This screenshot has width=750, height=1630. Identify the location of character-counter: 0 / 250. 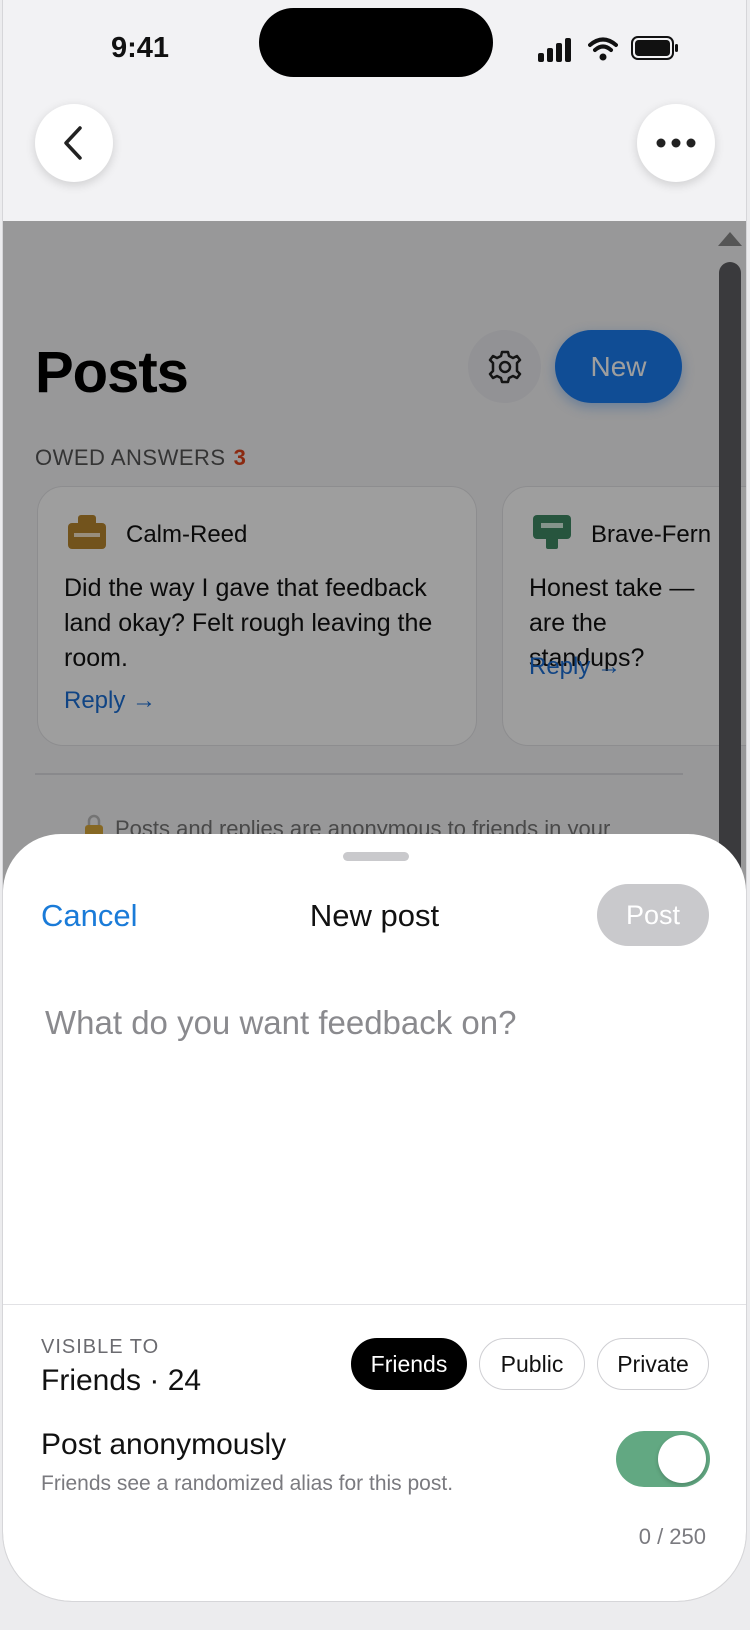
(672, 1536).